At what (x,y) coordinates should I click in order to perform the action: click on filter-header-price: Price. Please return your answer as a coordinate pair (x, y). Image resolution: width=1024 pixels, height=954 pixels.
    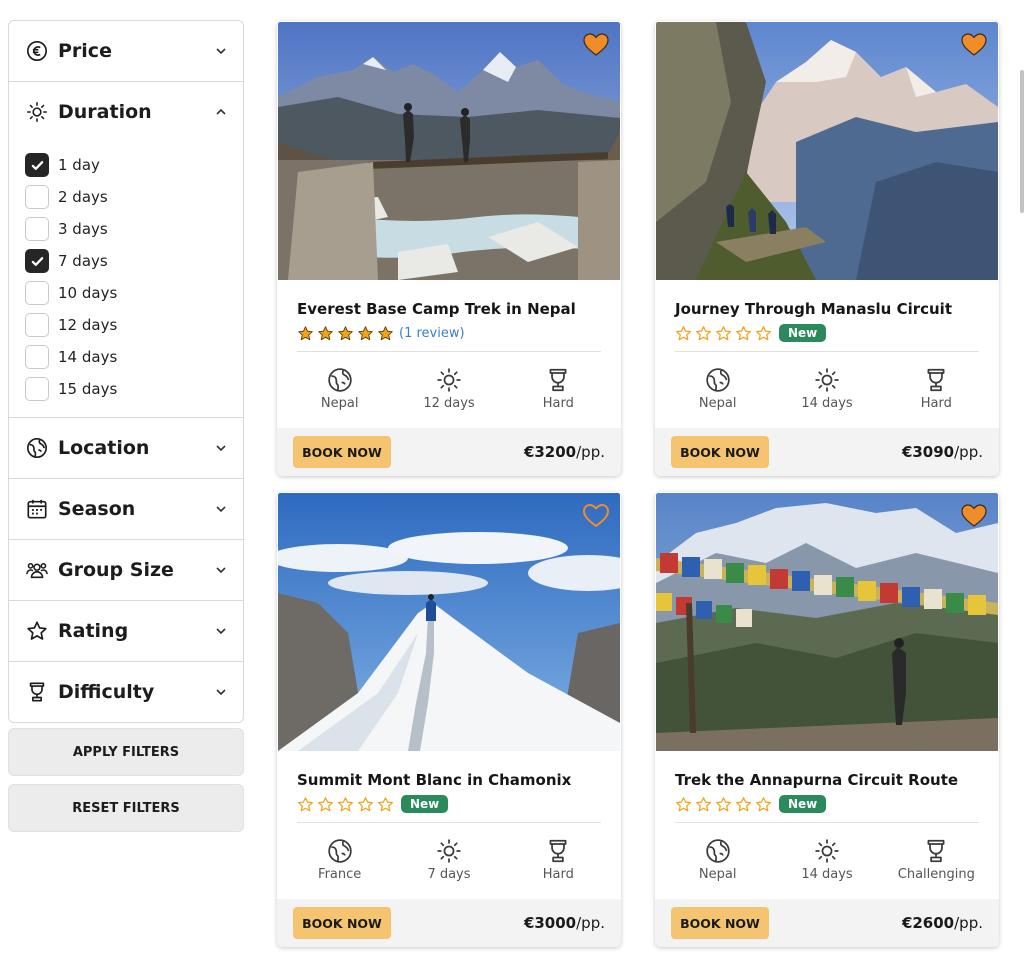
    Looking at the image, I should click on (126, 51).